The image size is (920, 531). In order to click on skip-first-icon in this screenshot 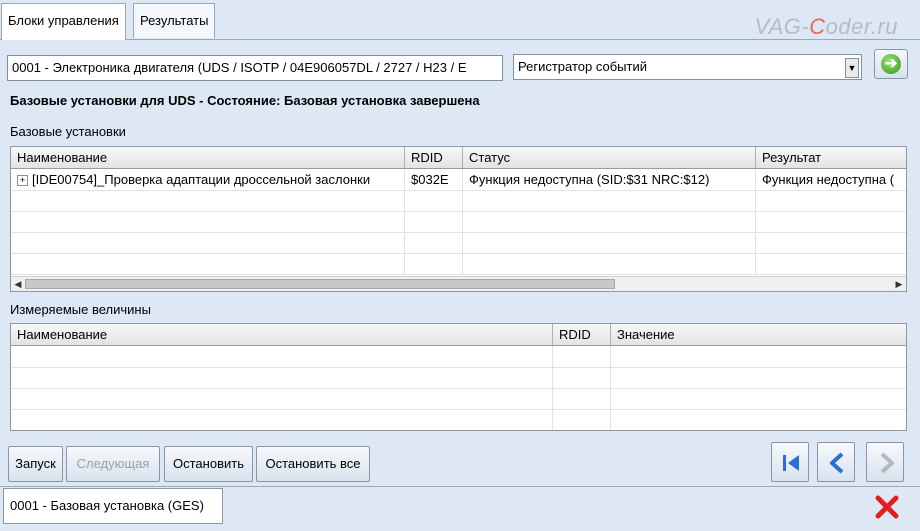, I will do `click(791, 463)`.